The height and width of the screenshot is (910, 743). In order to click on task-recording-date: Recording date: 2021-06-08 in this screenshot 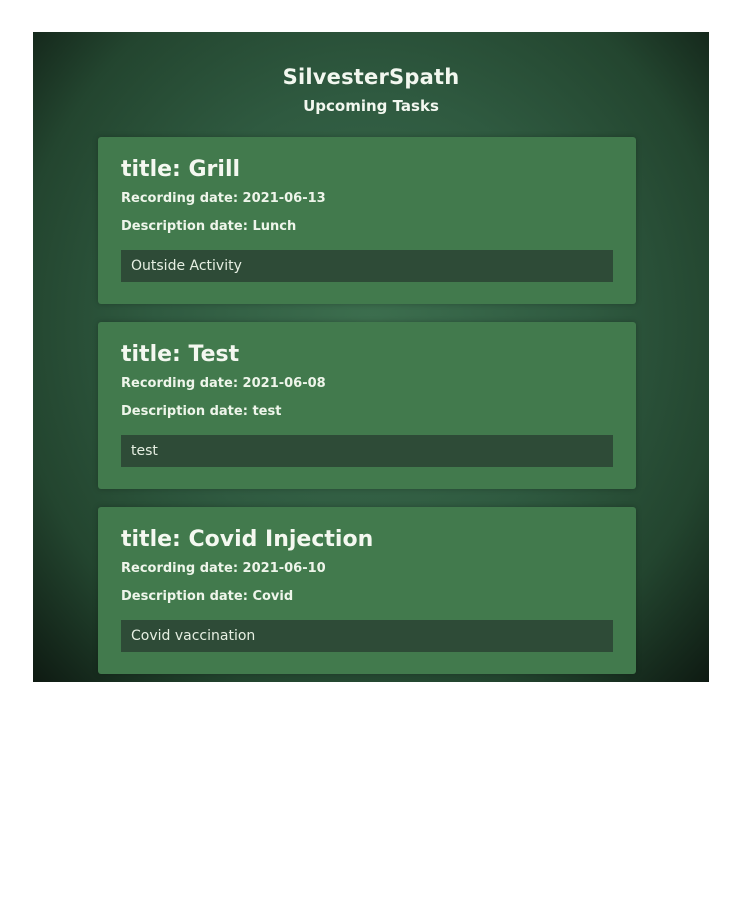, I will do `click(223, 383)`.